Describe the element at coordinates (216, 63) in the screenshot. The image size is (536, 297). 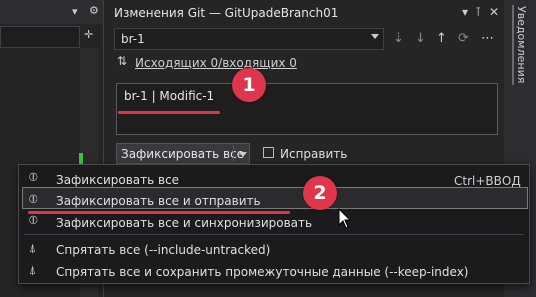
I see `outgoing-incoming-link: Исходящих 0/входящих 0` at that location.